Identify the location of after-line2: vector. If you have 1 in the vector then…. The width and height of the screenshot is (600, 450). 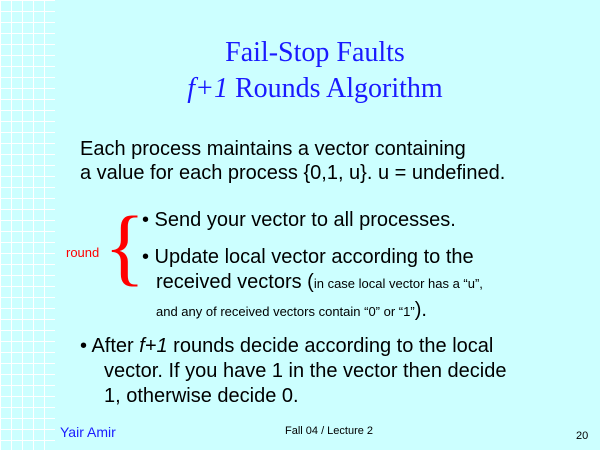
(305, 371).